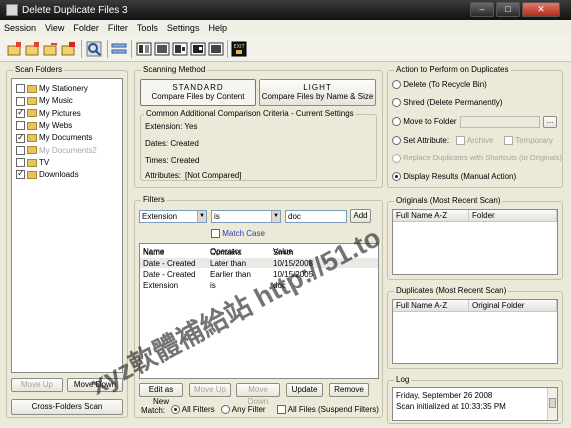 This screenshot has width=571, height=428. What do you see at coordinates (213, 285) in the screenshot?
I see `filter-row-4-operator: is` at bounding box center [213, 285].